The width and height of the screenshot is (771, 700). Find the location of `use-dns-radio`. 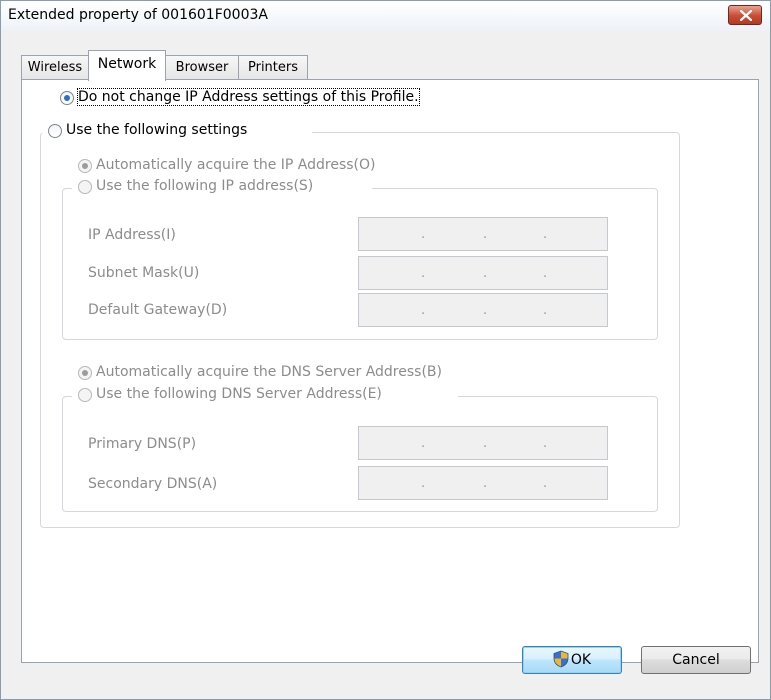

use-dns-radio is located at coordinates (85, 395).